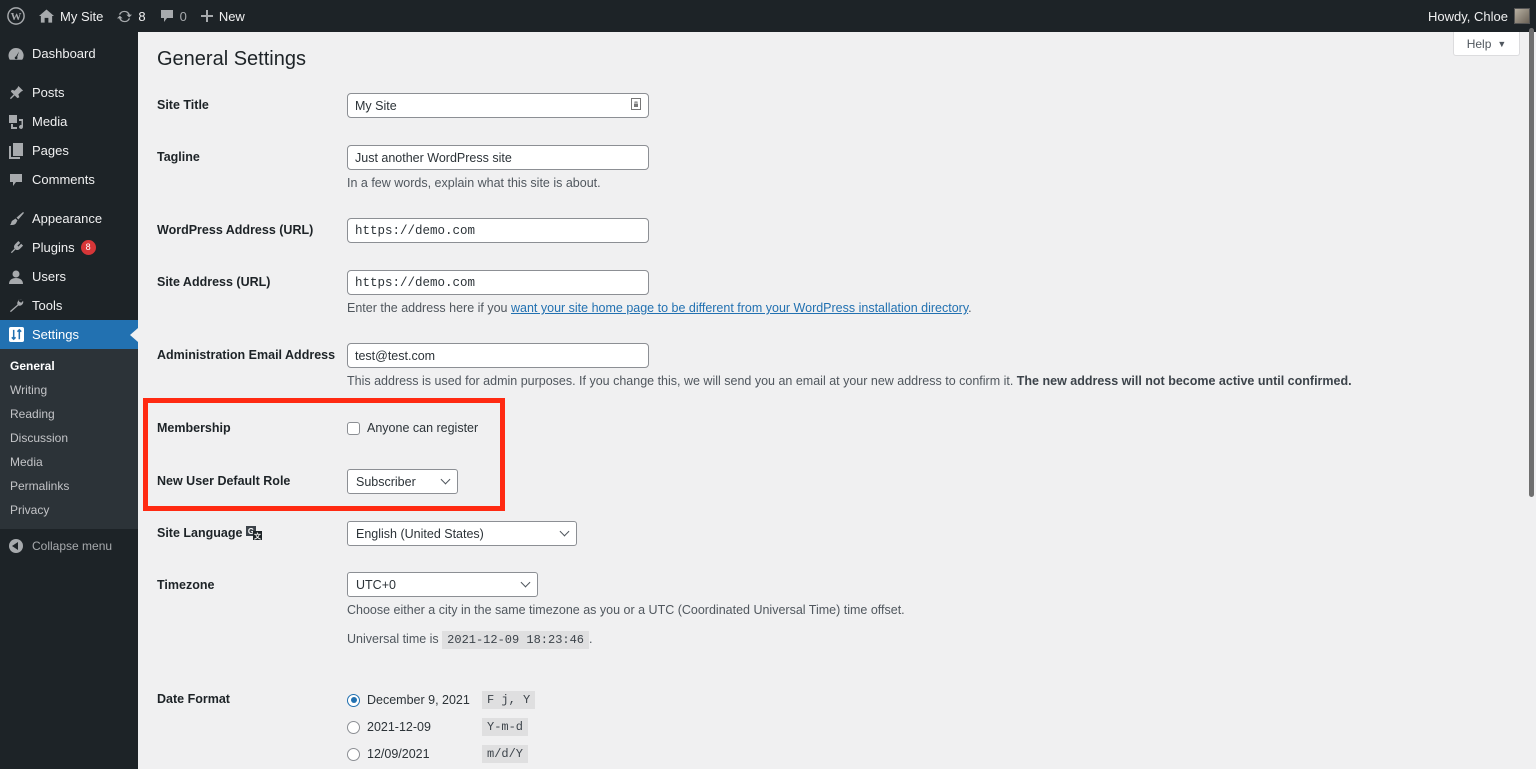 This screenshot has width=1536, height=769. Describe the element at coordinates (69, 150) in the screenshot. I see `sidebar-item-pages: Pages` at that location.